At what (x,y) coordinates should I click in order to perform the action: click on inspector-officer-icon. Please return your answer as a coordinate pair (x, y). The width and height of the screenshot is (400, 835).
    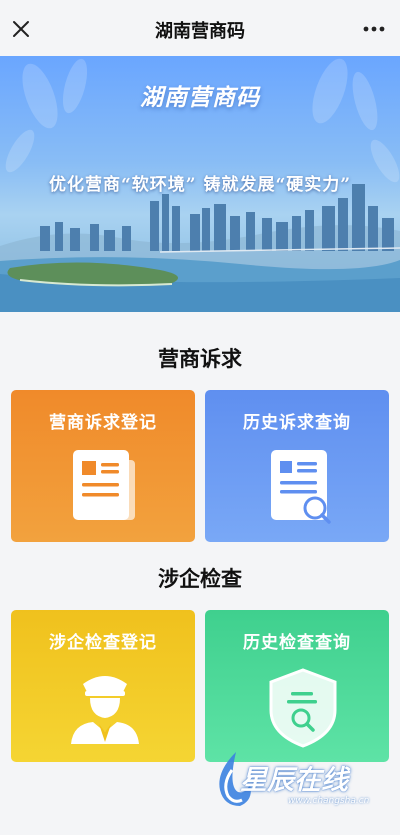
    Looking at the image, I should click on (105, 710).